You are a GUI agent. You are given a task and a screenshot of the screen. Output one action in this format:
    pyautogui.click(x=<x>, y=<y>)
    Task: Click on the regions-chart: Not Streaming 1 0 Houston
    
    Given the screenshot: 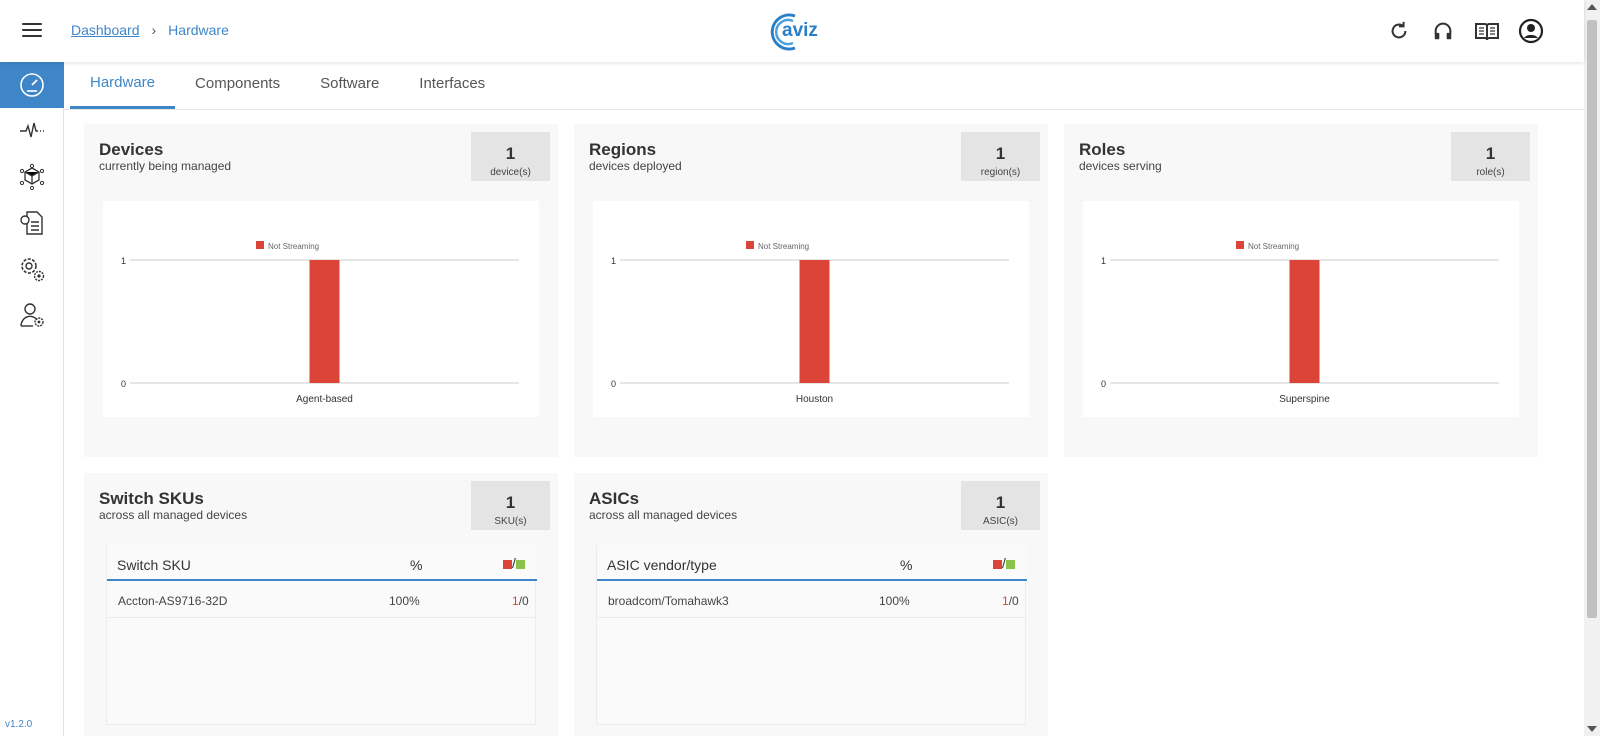 What is the action you would take?
    pyautogui.click(x=811, y=309)
    